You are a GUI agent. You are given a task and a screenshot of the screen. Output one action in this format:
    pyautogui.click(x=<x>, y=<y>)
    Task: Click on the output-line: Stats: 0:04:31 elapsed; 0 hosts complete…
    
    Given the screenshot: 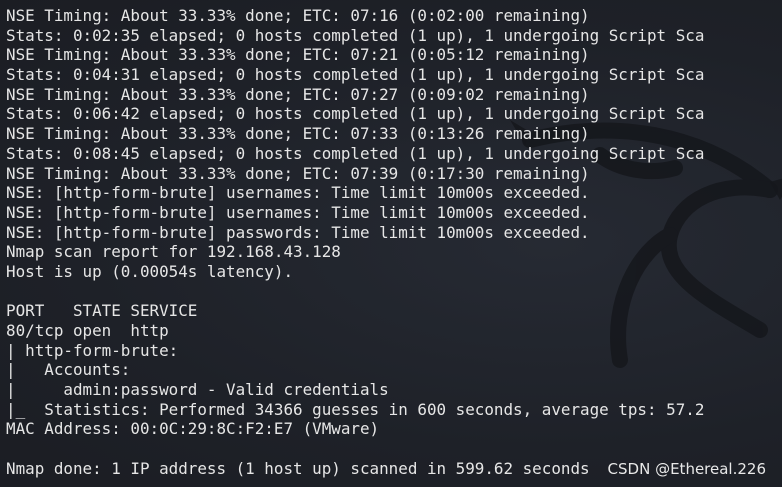 What is the action you would take?
    pyautogui.click(x=355, y=75)
    